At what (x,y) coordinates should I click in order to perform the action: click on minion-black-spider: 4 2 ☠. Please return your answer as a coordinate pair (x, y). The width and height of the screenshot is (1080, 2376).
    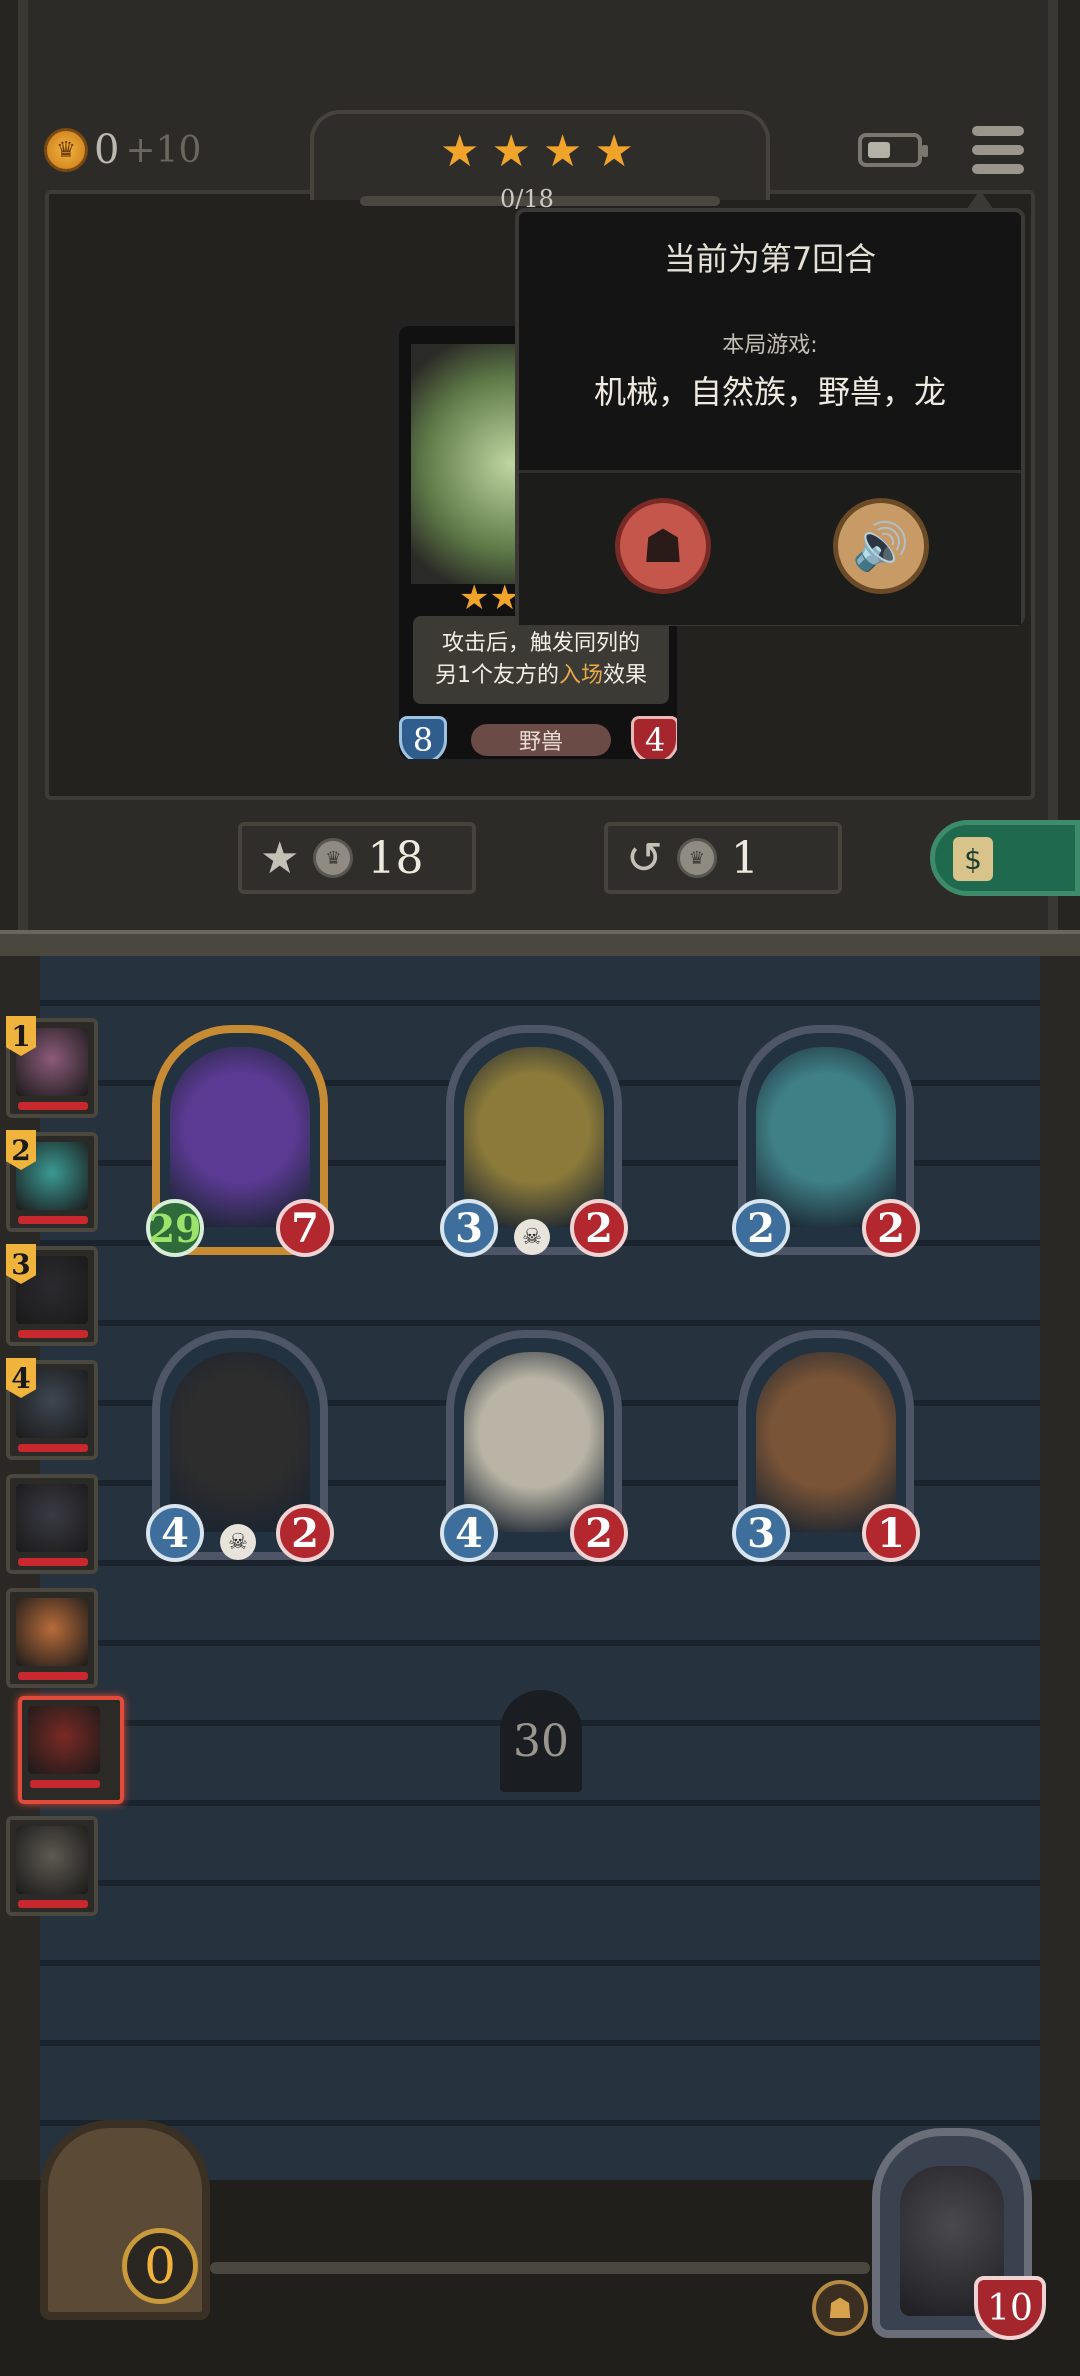
    Looking at the image, I should click on (240, 1446).